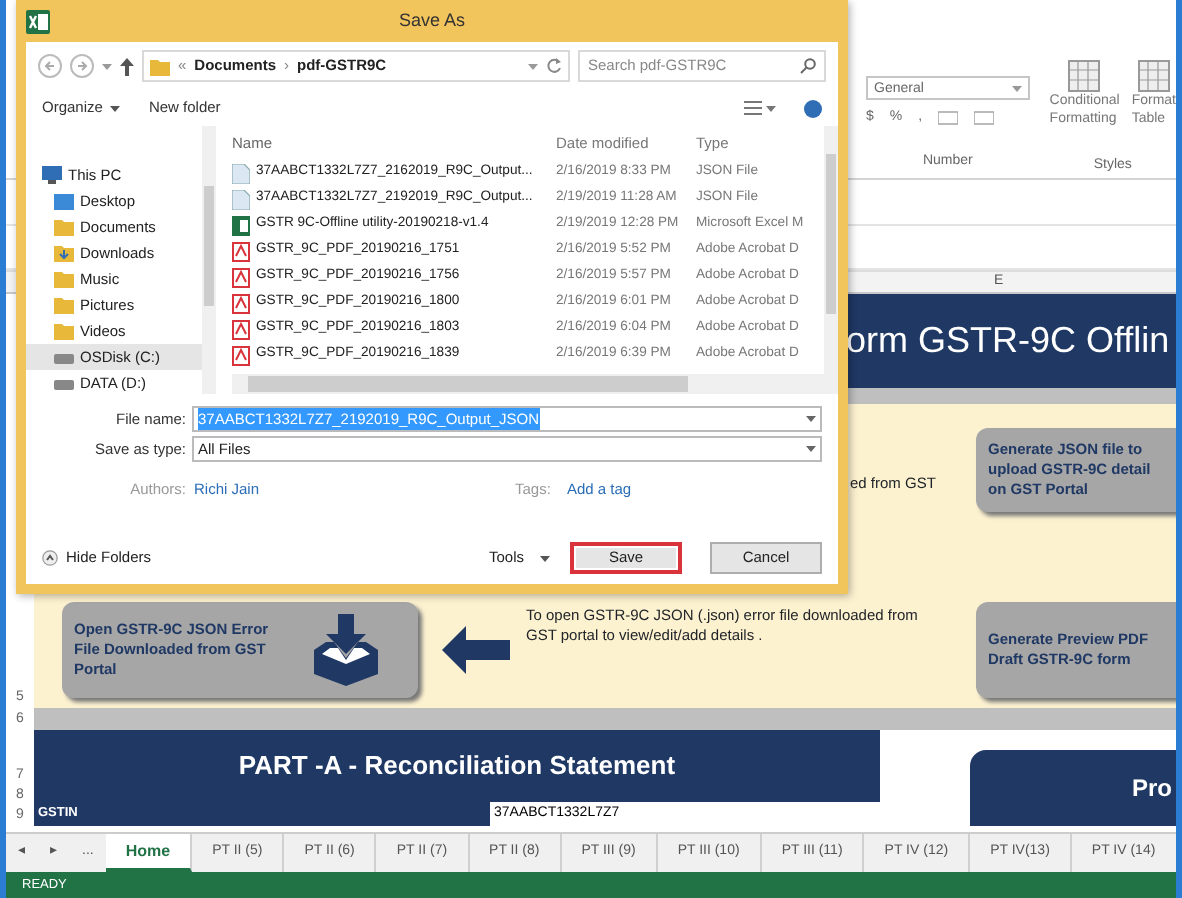  I want to click on refresh-icon, so click(554, 66).